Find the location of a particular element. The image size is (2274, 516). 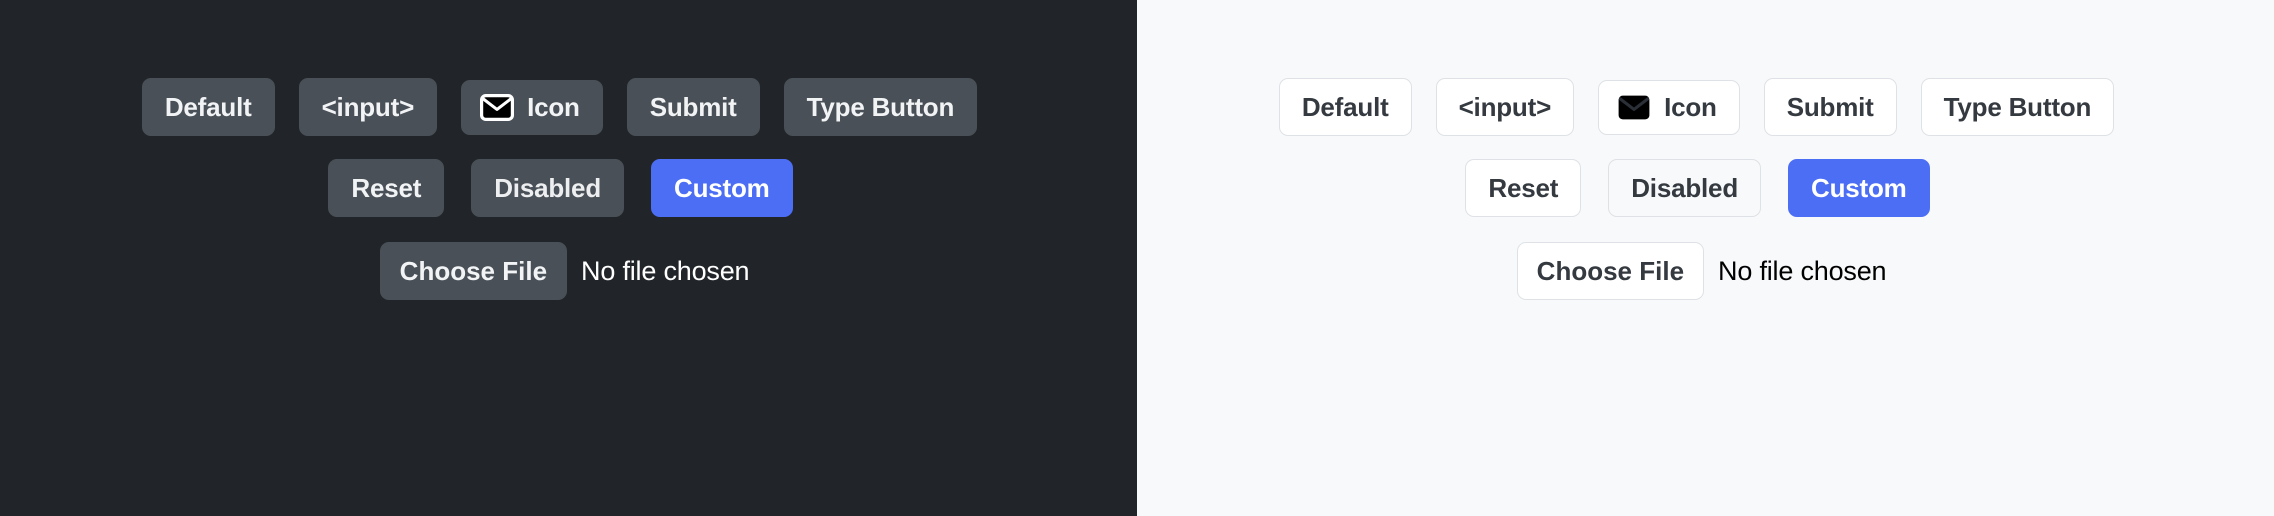

dark-type-button: Type Button is located at coordinates (880, 107).